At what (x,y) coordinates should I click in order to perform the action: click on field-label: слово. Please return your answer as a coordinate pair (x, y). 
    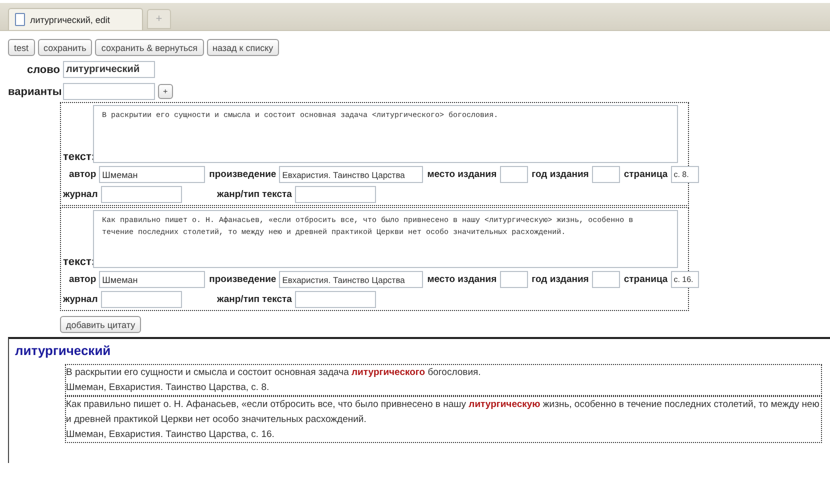
    Looking at the image, I should click on (43, 70).